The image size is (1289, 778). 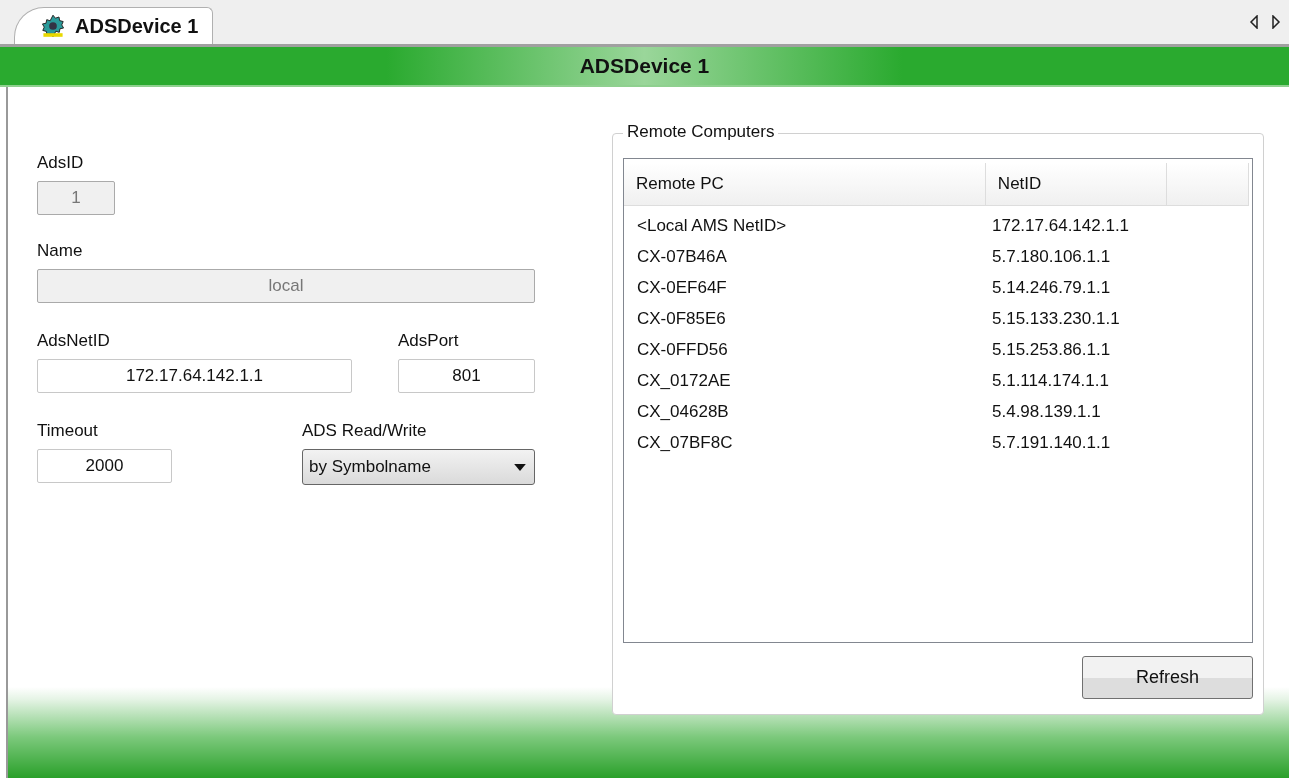 I want to click on field-label: ADS Read/Write, so click(x=364, y=431).